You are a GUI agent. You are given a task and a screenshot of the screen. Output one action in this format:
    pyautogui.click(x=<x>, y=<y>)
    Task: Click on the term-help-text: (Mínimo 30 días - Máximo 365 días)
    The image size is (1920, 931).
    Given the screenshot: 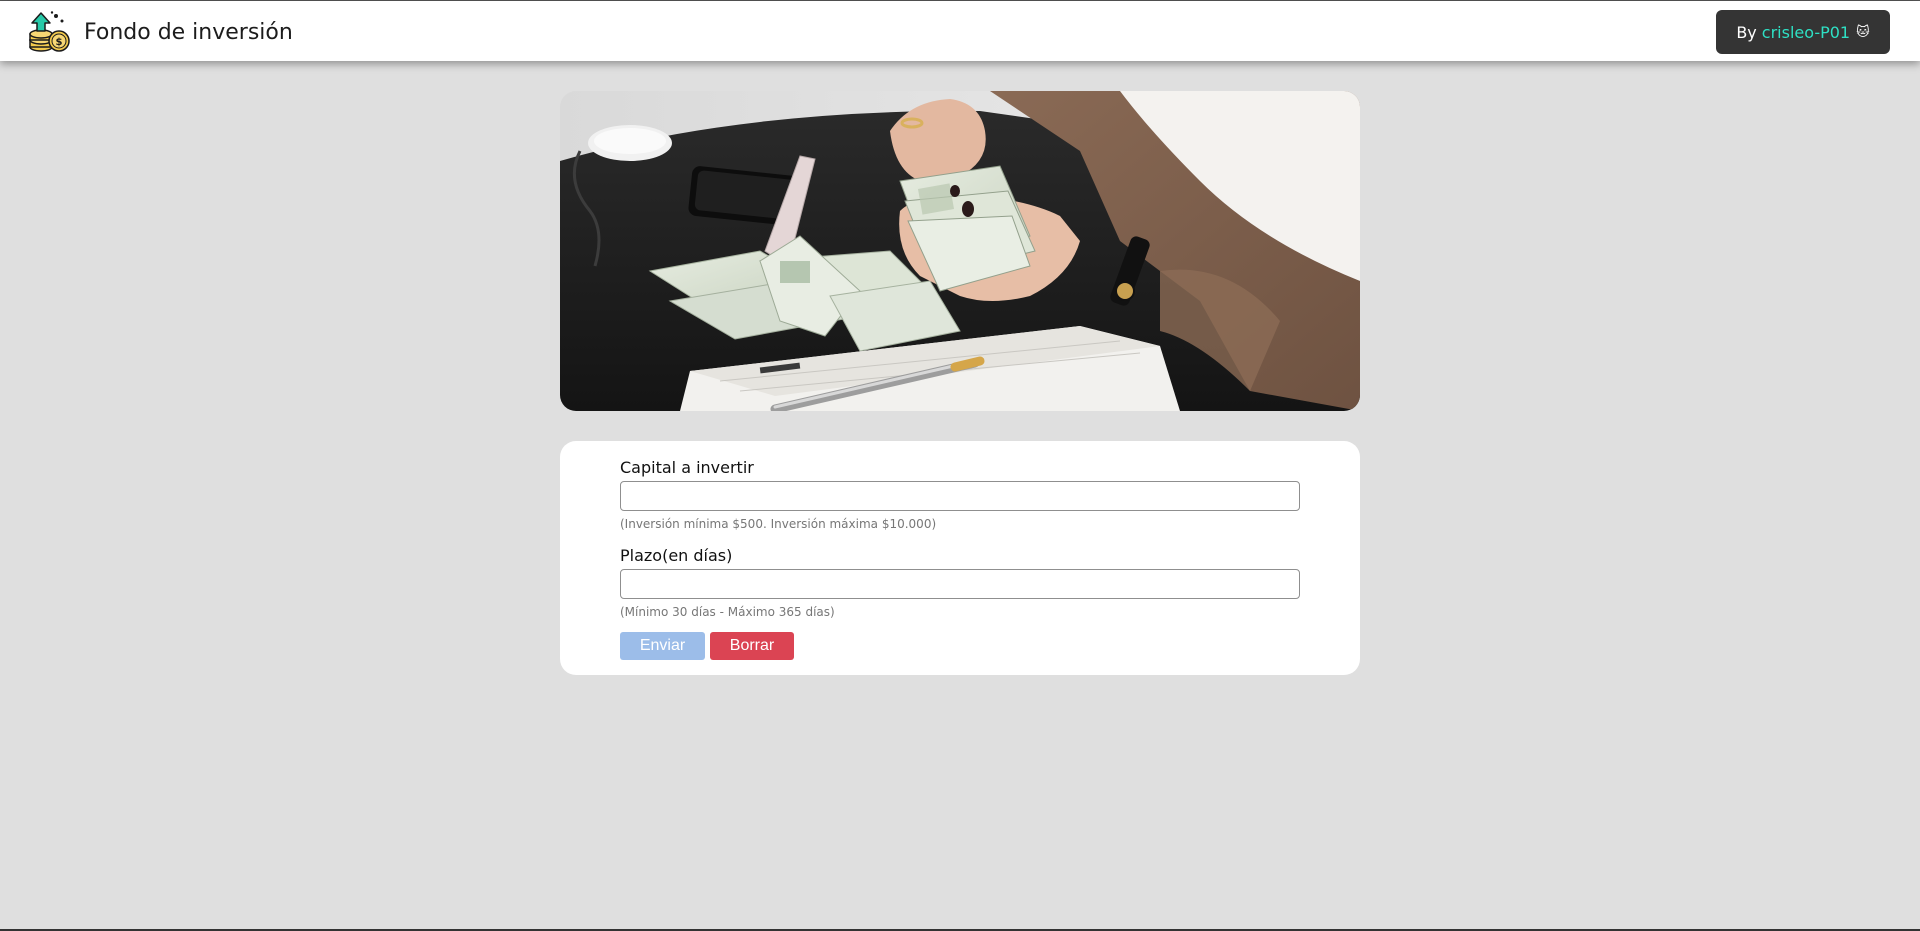 What is the action you would take?
    pyautogui.click(x=727, y=612)
    